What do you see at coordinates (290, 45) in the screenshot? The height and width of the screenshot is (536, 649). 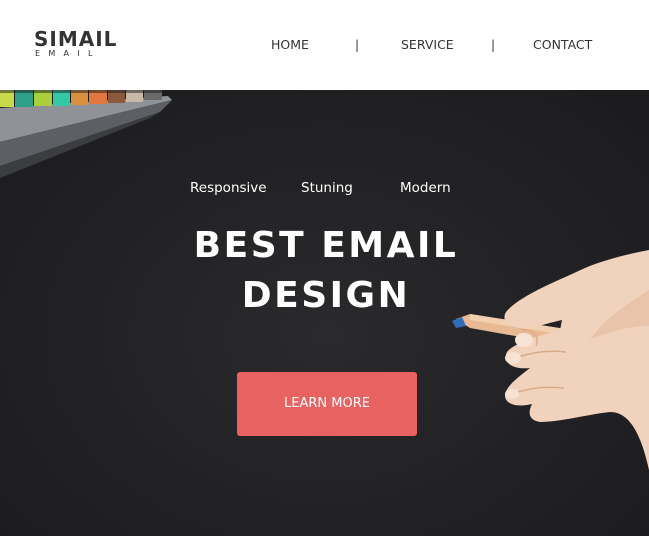 I see `nav-home-link: HOME` at bounding box center [290, 45].